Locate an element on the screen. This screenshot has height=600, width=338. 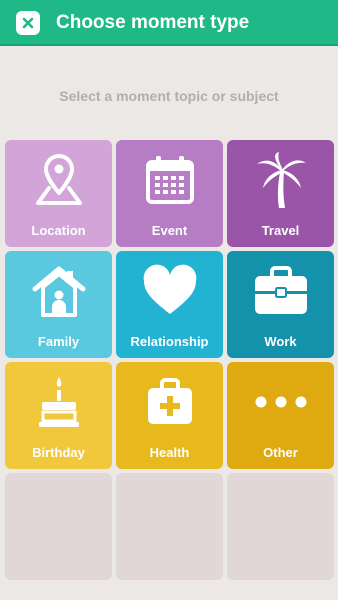
house-icon is located at coordinates (58, 291).